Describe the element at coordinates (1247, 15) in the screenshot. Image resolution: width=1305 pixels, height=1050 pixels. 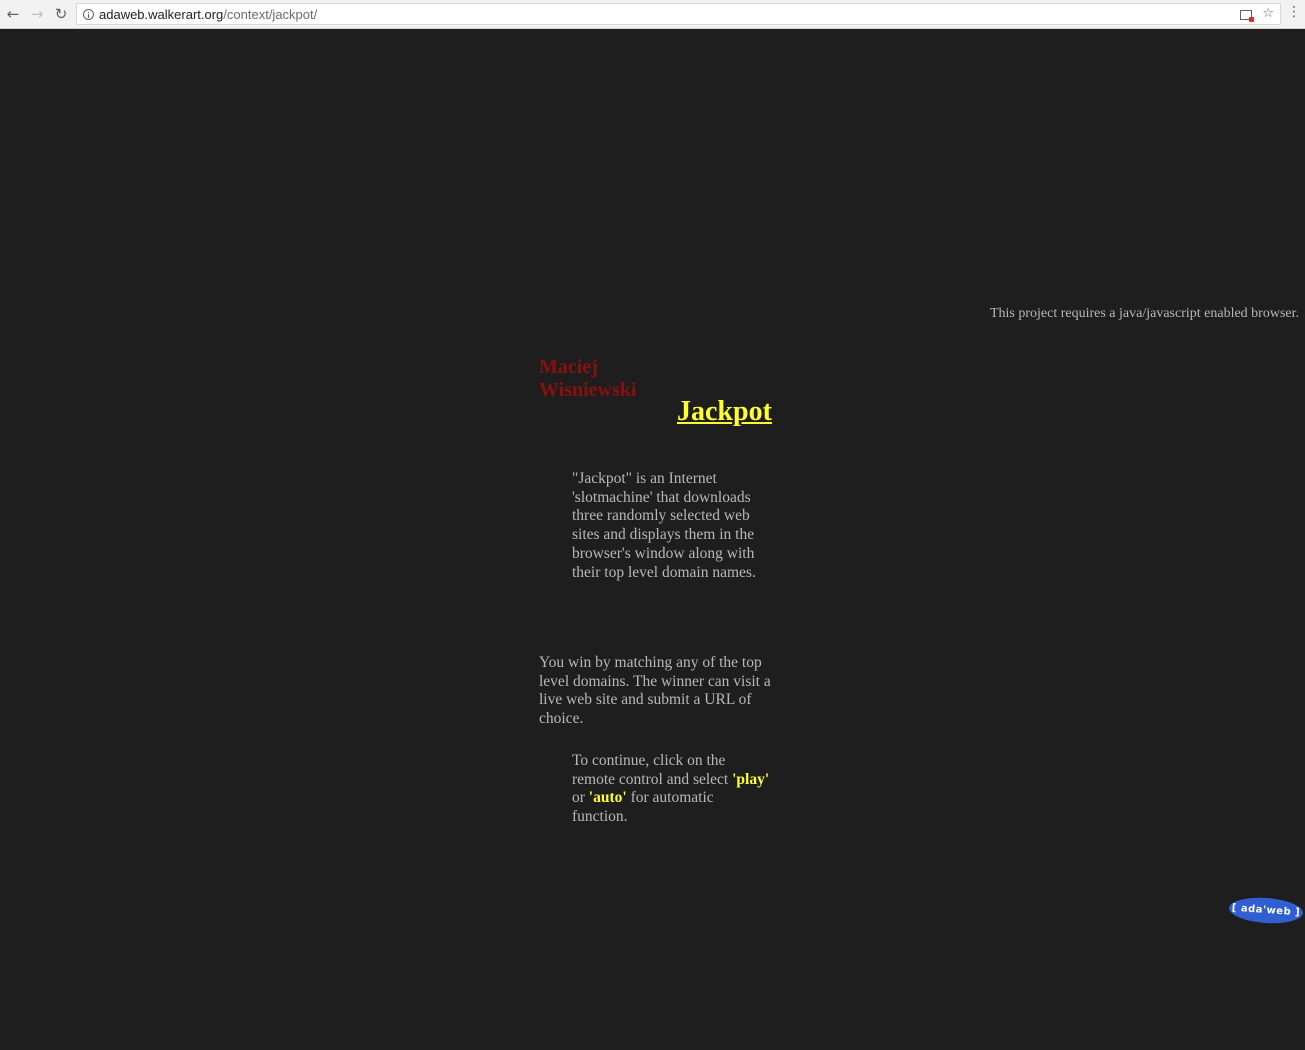
I see `popup-blocked-icon` at that location.